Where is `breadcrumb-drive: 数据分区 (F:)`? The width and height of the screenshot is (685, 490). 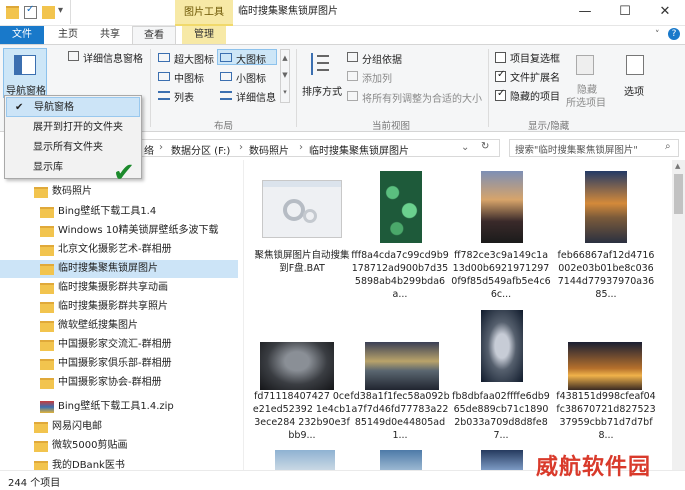
breadcrumb-drive: 数据分区 (F:) is located at coordinates (200, 149).